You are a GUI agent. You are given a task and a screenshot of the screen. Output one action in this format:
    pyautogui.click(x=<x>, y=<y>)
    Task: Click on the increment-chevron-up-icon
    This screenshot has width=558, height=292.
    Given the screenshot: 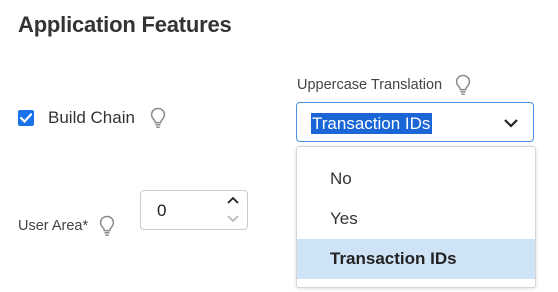 What is the action you would take?
    pyautogui.click(x=233, y=200)
    